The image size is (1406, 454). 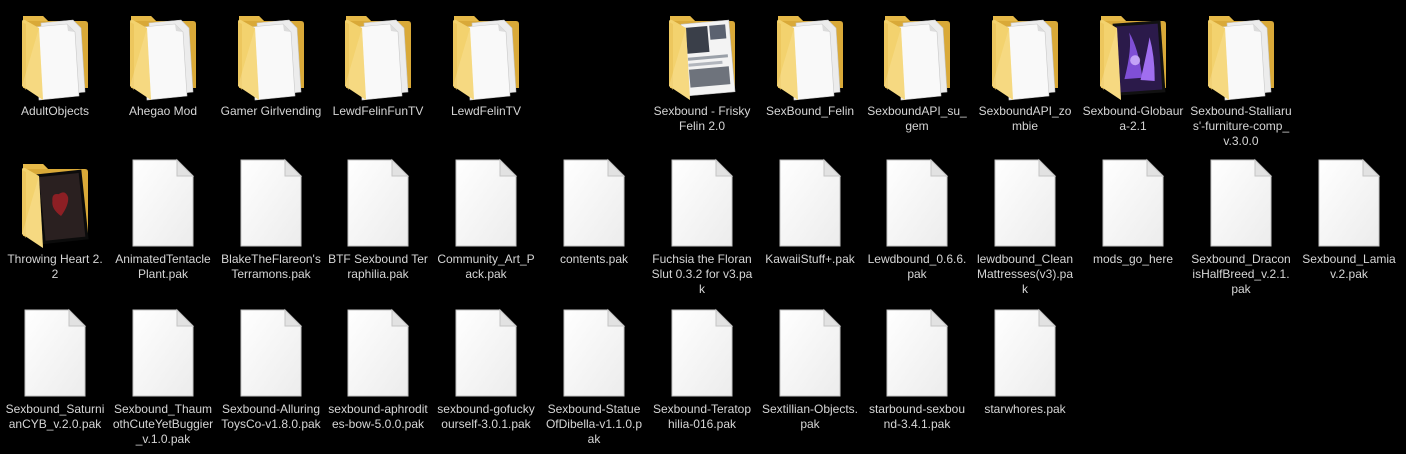 I want to click on item-label: lewdbound_CleanMattresses(v3).pak, so click(x=1025, y=274).